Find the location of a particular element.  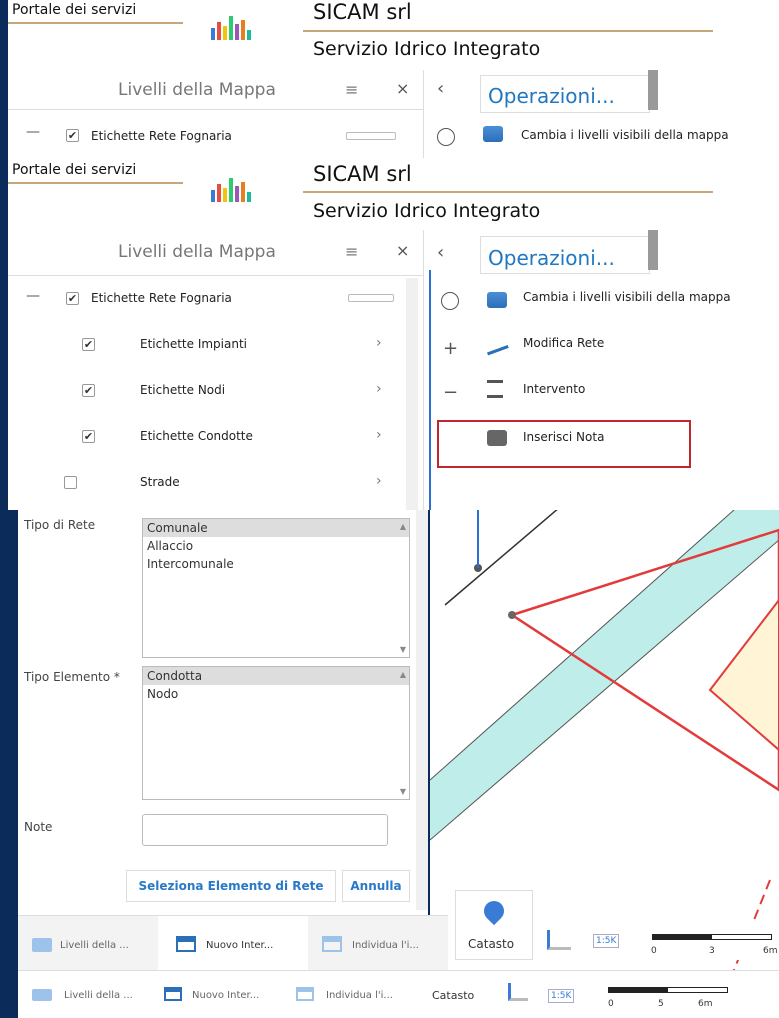

list-option: Intercomunale is located at coordinates (276, 564).